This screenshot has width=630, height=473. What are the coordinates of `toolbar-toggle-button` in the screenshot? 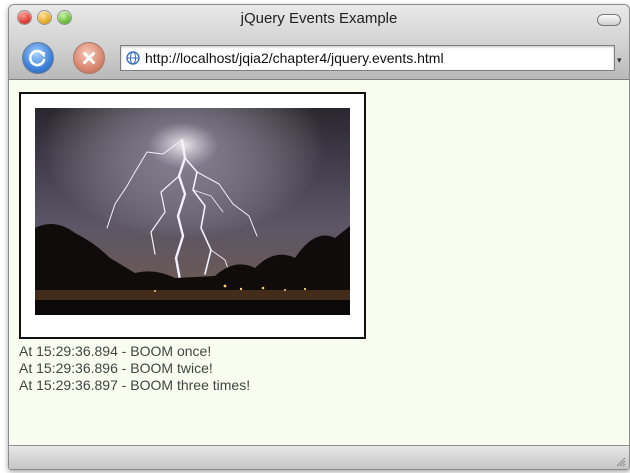 It's located at (609, 20).